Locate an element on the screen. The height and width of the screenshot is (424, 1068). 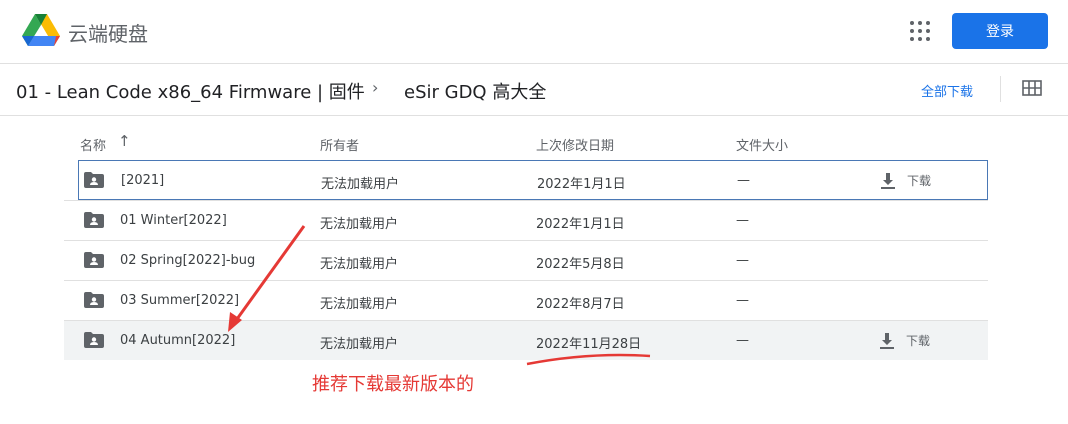
annotation-note: 推荐下载最新版本的 is located at coordinates (393, 384).